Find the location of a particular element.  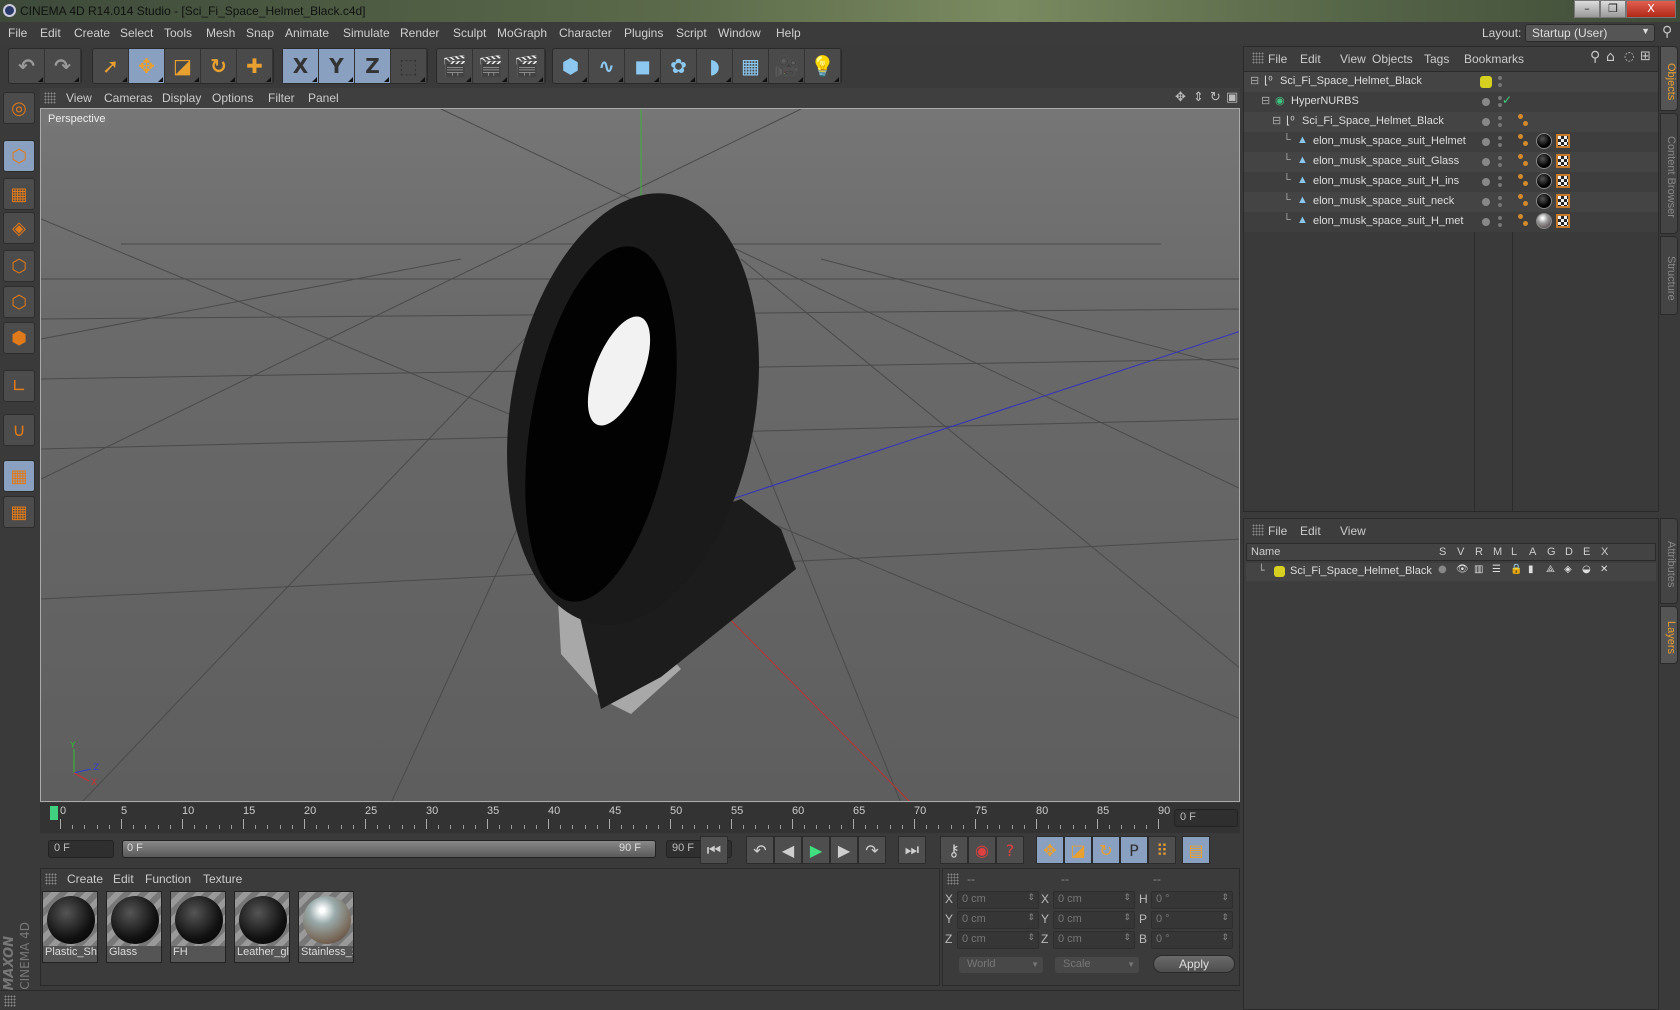

move-button: ✥ is located at coordinates (147, 66).